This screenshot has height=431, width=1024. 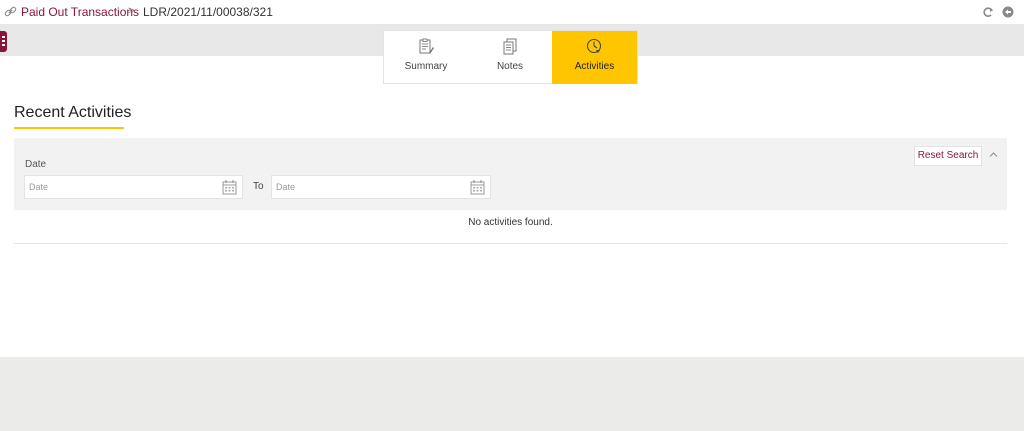 I want to click on tab-summary-label: Summary, so click(x=426, y=66).